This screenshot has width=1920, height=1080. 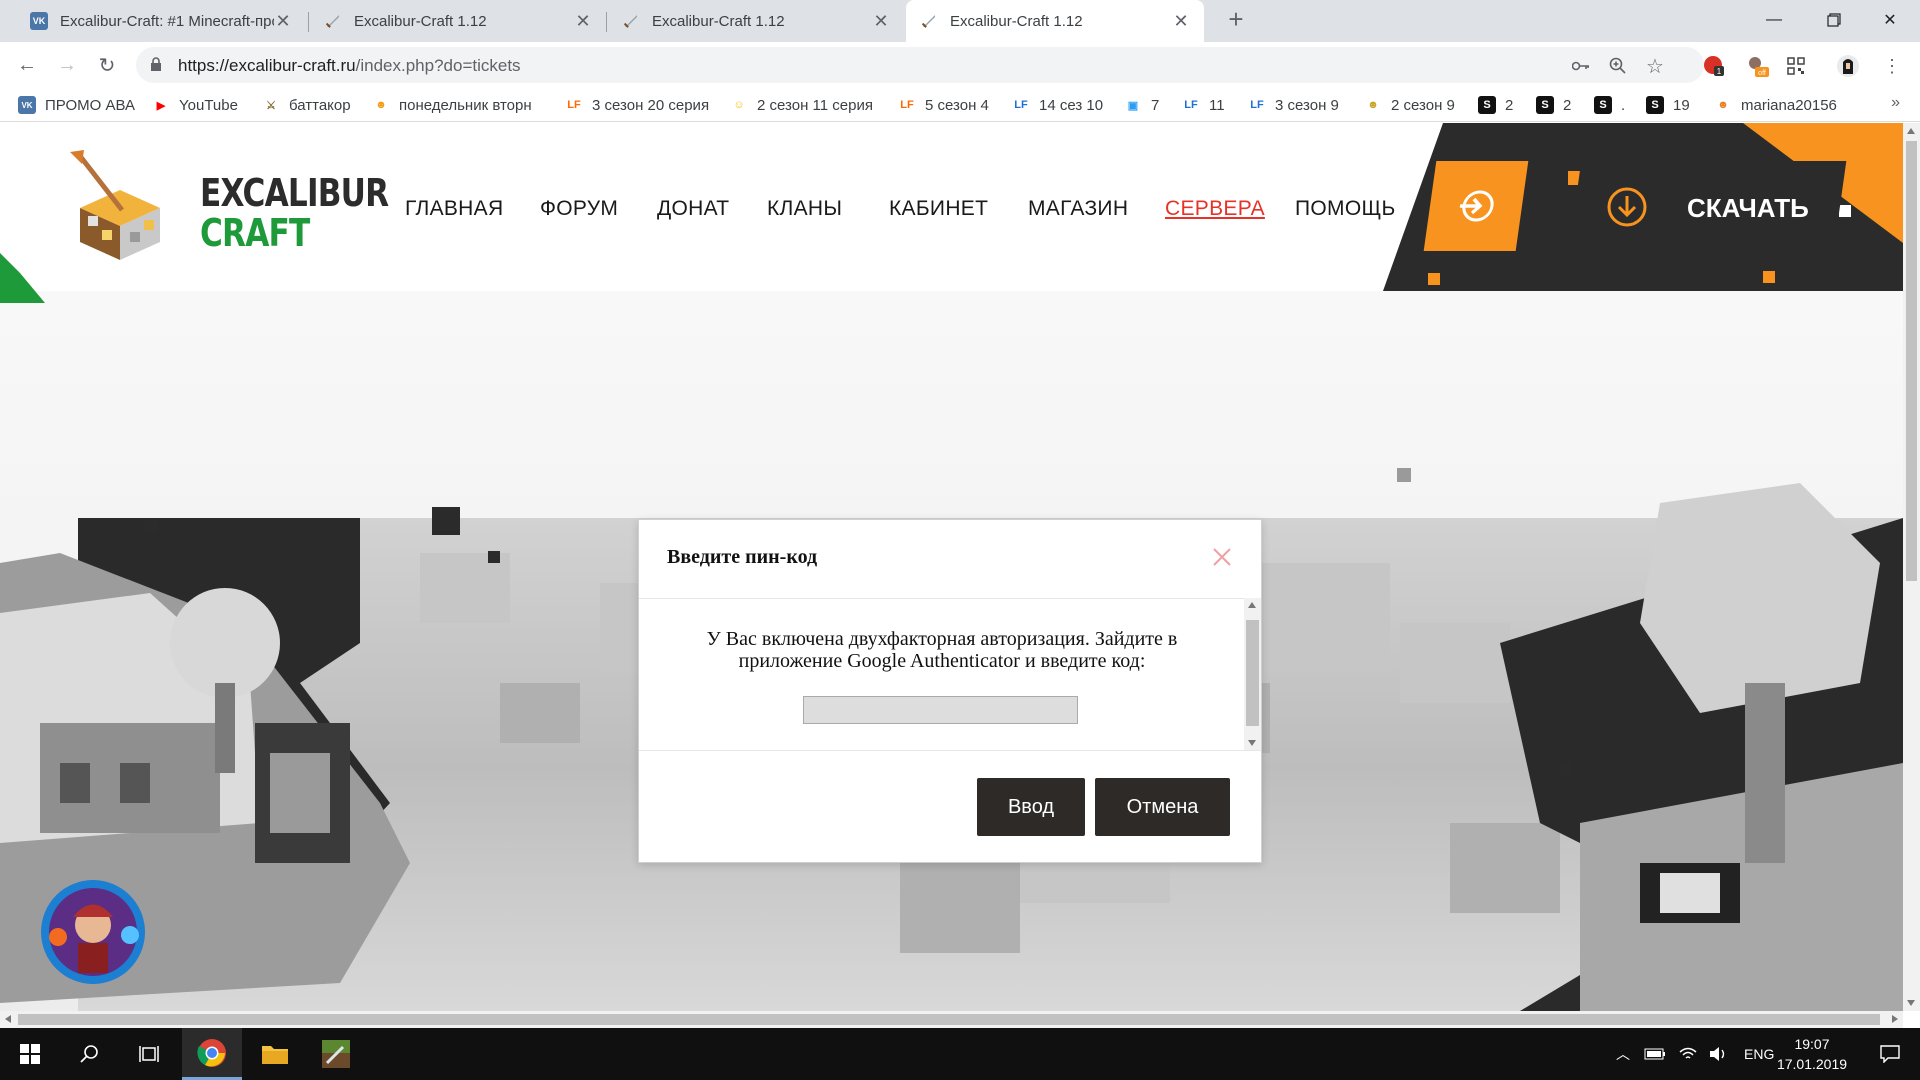 What do you see at coordinates (1758, 66) in the screenshot?
I see `extension-off-icon: off` at bounding box center [1758, 66].